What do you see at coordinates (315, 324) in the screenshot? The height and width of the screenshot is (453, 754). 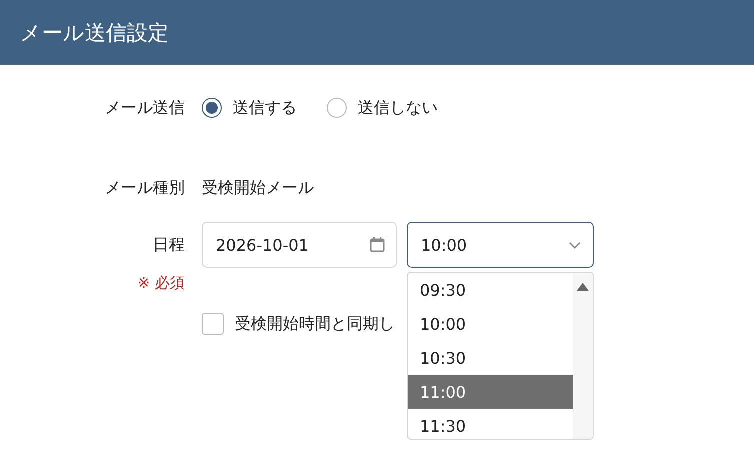 I see `checkbox-label: 受検開始時間と同期し` at bounding box center [315, 324].